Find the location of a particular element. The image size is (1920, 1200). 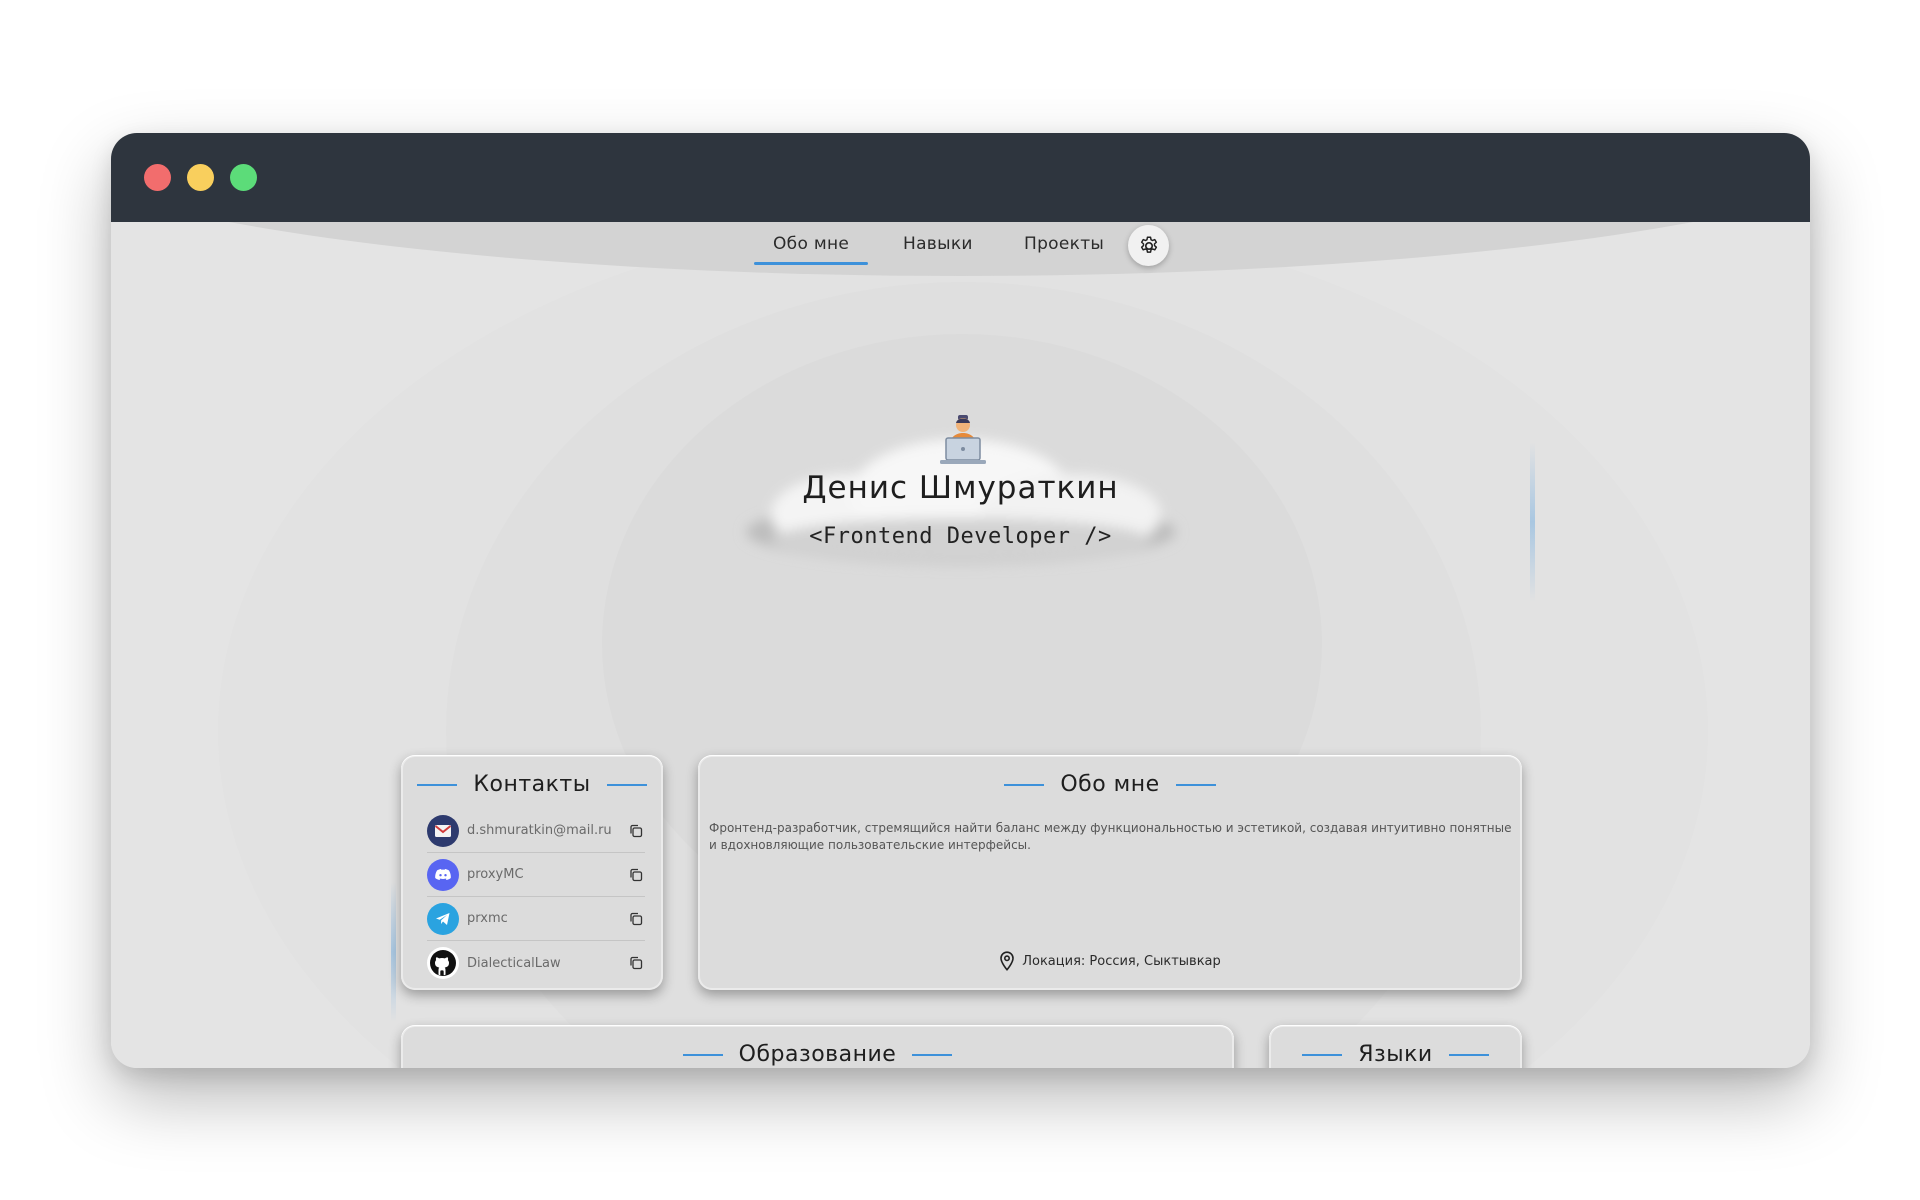

minimize-window-button is located at coordinates (200, 177).